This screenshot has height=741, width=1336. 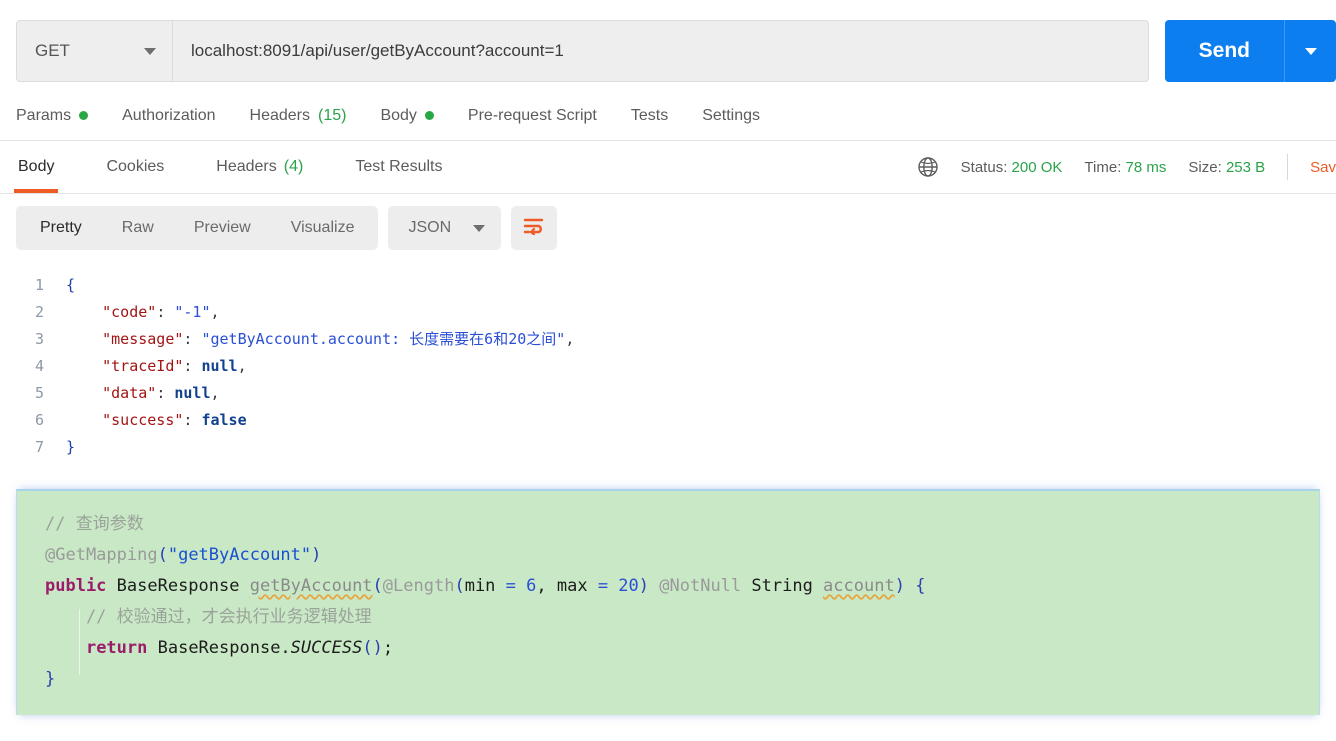 What do you see at coordinates (61, 228) in the screenshot?
I see `view-mode-pretty: Pretty` at bounding box center [61, 228].